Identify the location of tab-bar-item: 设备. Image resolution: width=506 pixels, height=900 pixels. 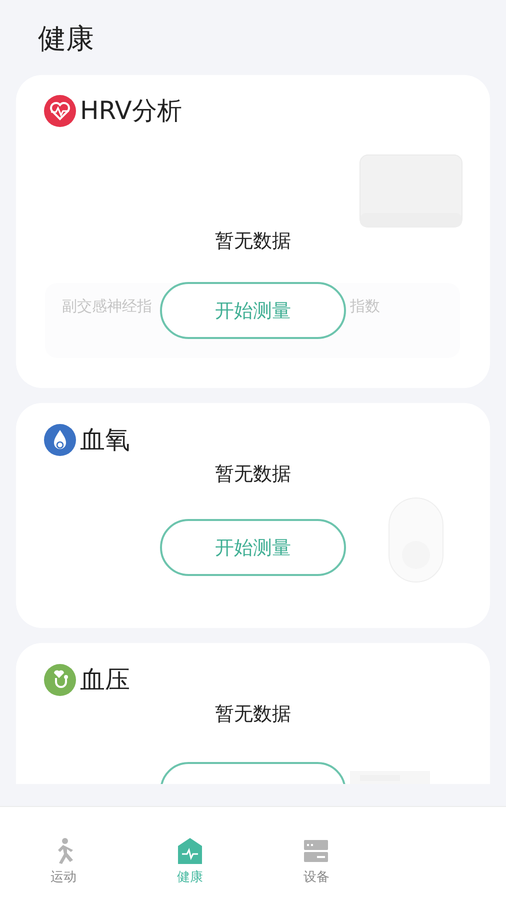
(316, 868).